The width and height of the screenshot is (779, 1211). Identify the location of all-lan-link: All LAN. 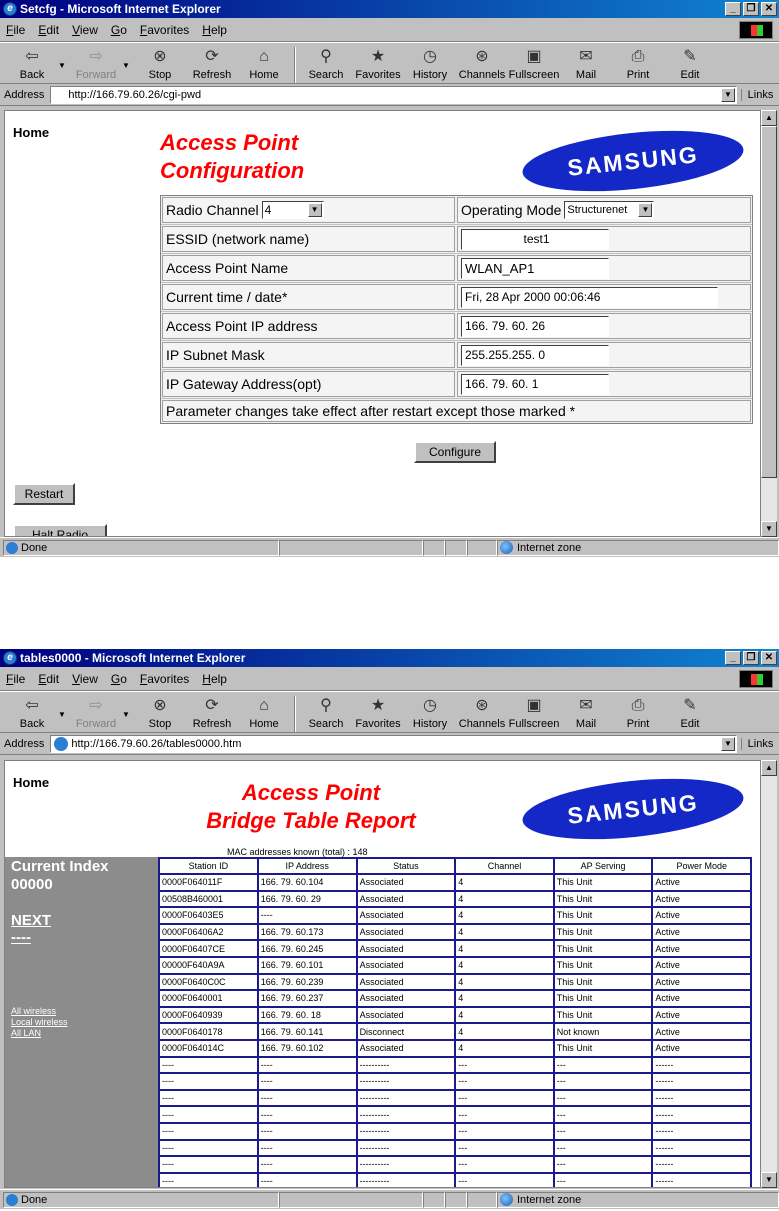
(81, 1033).